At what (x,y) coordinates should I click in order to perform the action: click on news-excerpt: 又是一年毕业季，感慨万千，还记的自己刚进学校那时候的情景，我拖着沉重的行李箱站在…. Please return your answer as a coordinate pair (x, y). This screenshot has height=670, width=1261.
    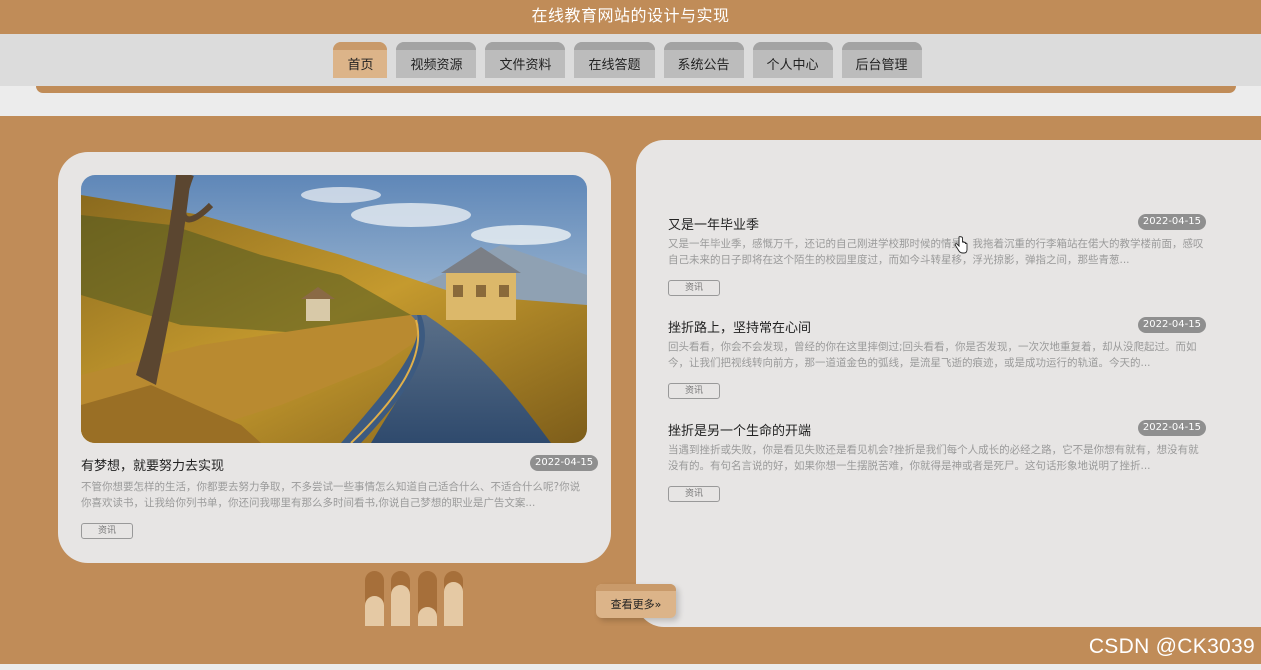
    Looking at the image, I should click on (936, 252).